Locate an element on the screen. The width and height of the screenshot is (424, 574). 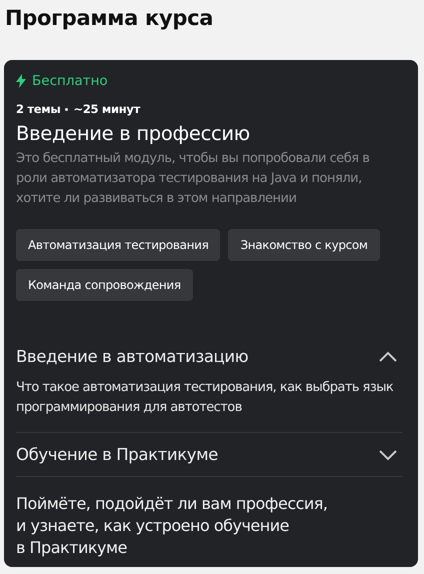
topic-tag: Автоматизация тестирования is located at coordinates (118, 245).